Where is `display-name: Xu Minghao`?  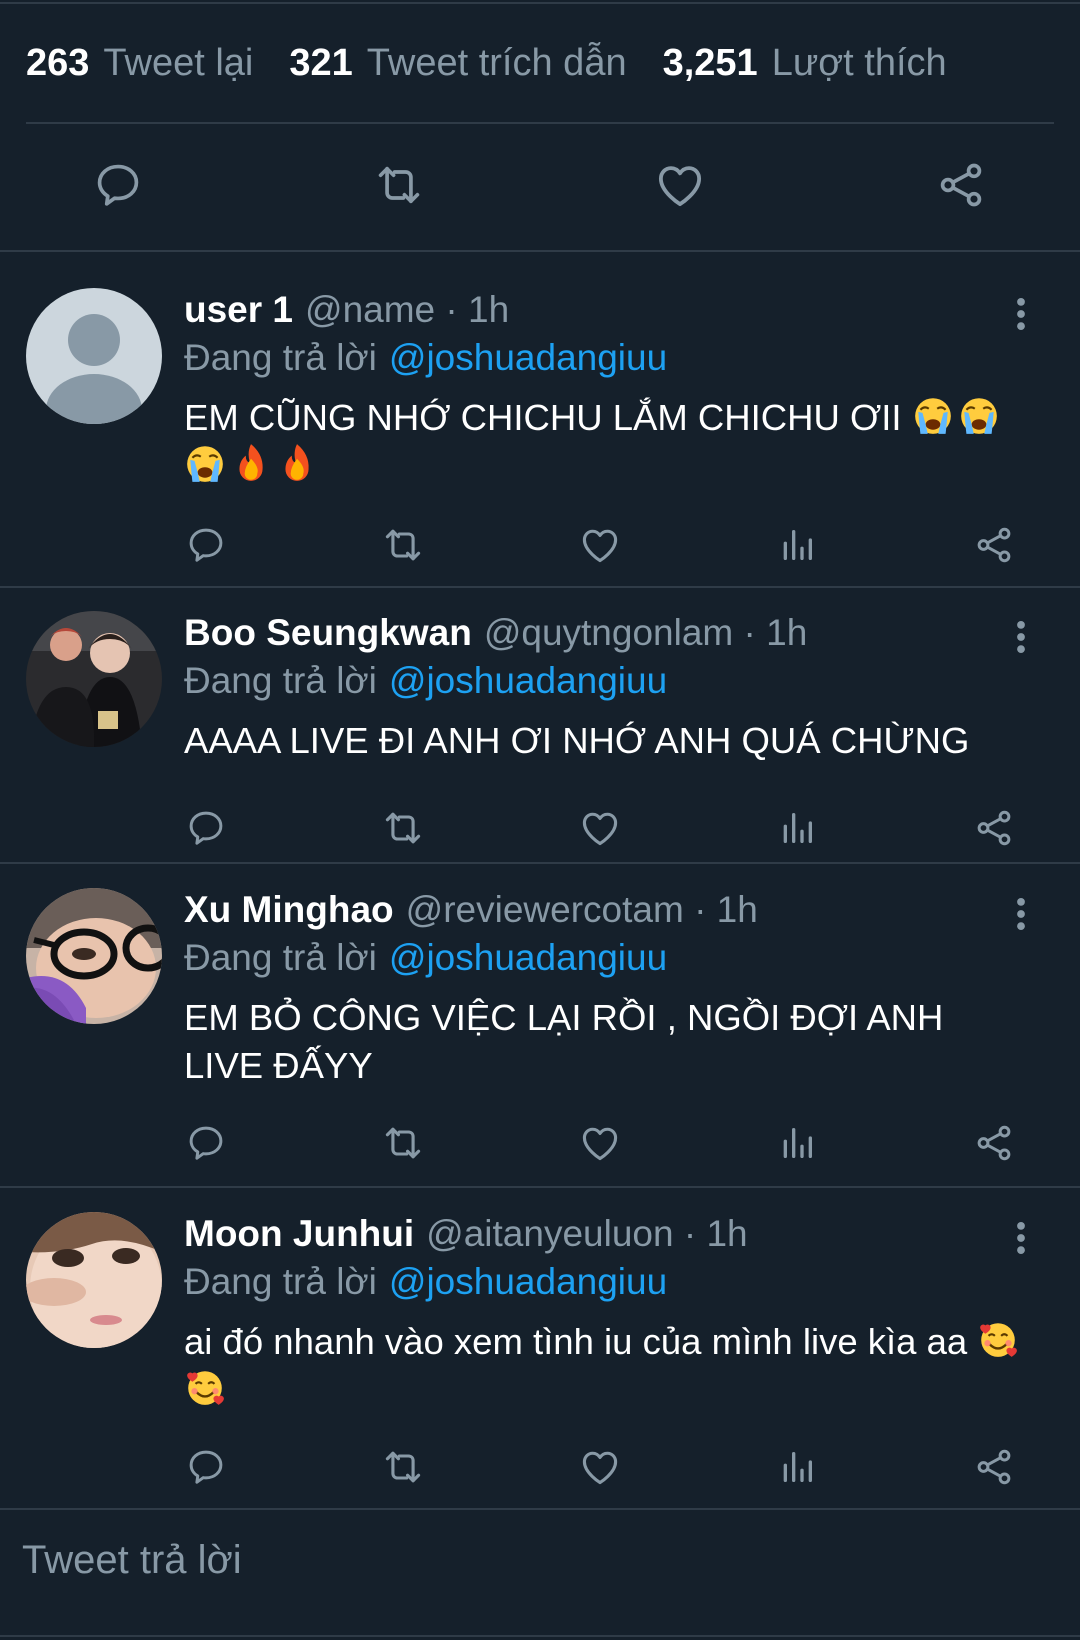 display-name: Xu Minghao is located at coordinates (289, 910).